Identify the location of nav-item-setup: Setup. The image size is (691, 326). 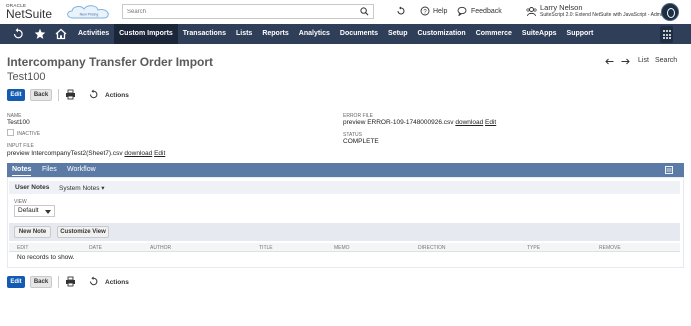
(397, 34).